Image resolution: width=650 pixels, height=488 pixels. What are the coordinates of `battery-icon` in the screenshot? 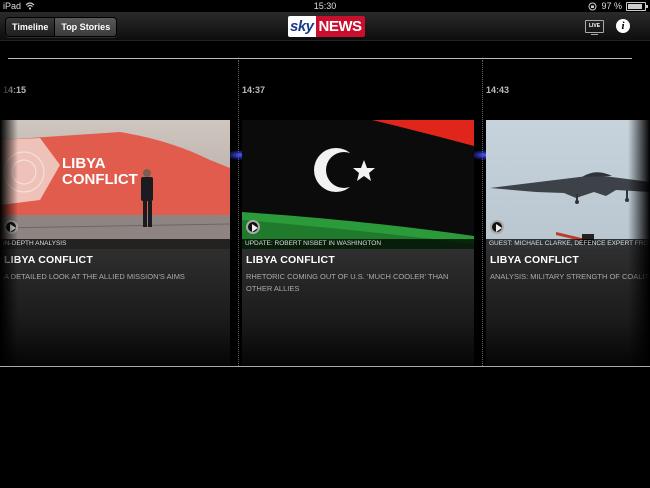 It's located at (637, 6).